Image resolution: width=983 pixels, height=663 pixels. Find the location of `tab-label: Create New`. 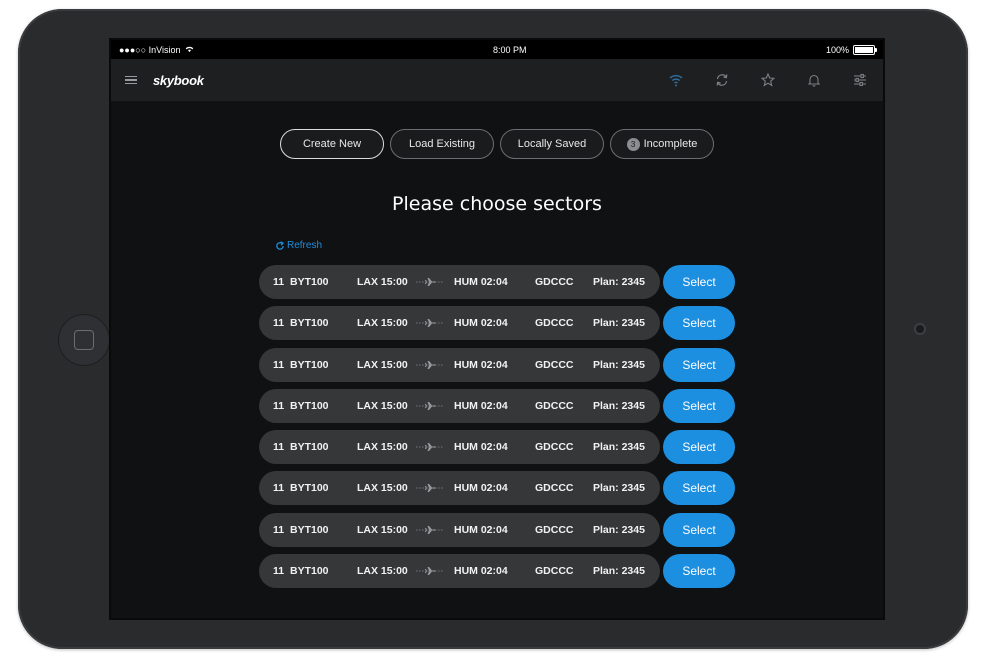

tab-label: Create New is located at coordinates (332, 144).